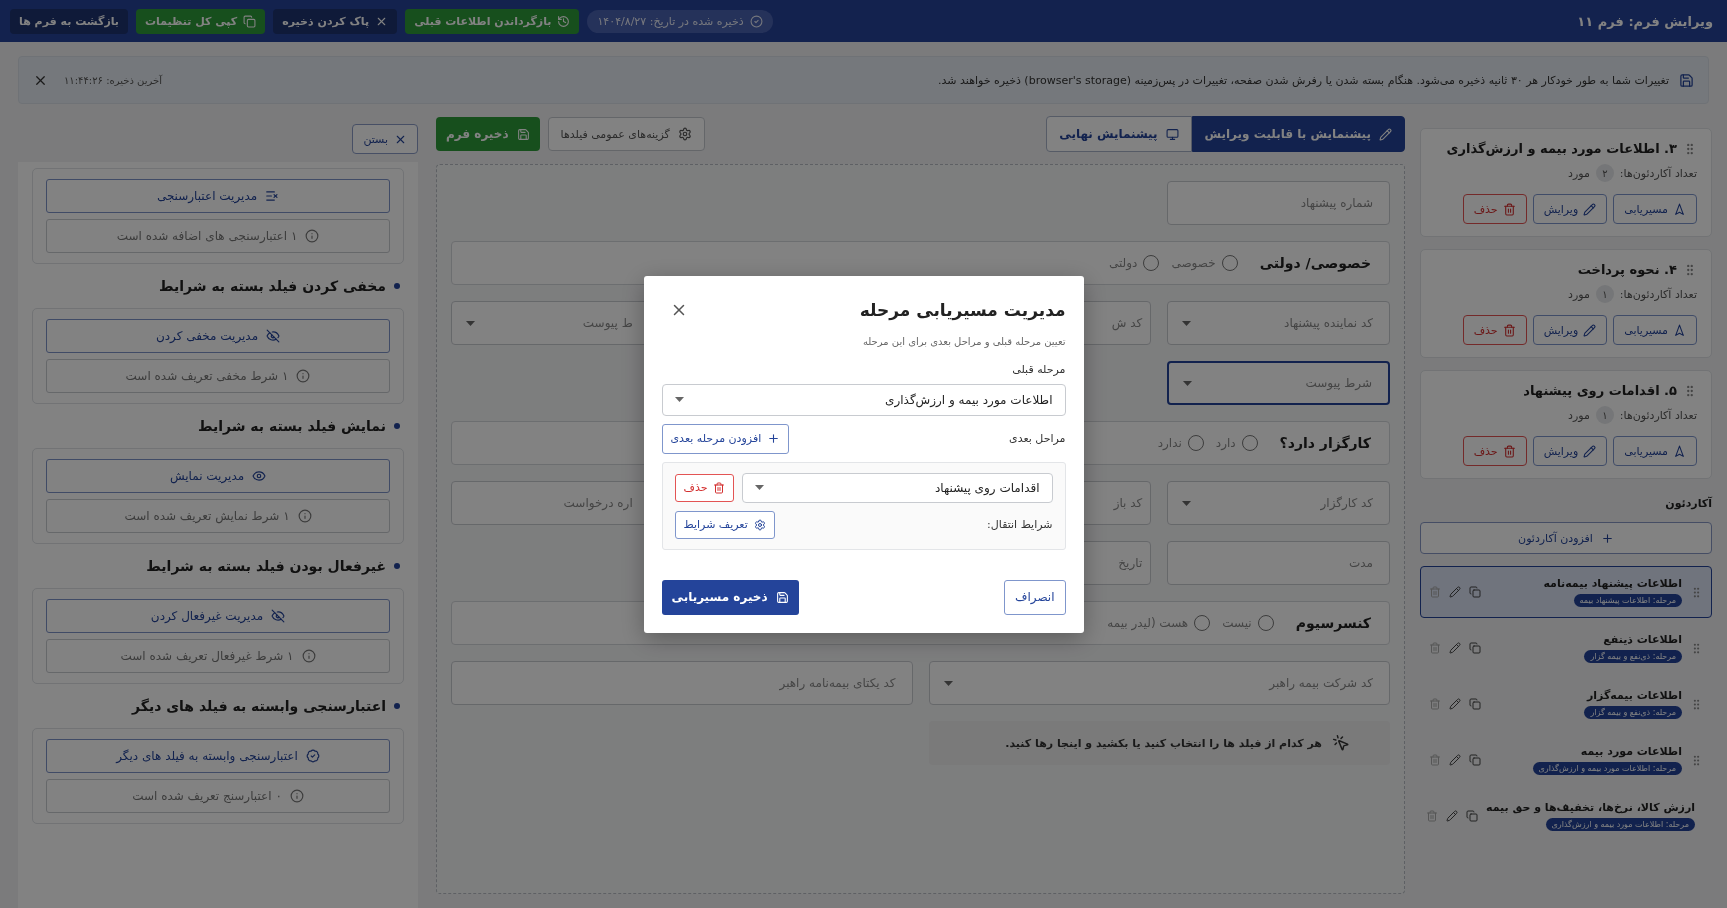  What do you see at coordinates (725, 438) in the screenshot?
I see `add-next-step-button: افزودن مرحله بعدی` at bounding box center [725, 438].